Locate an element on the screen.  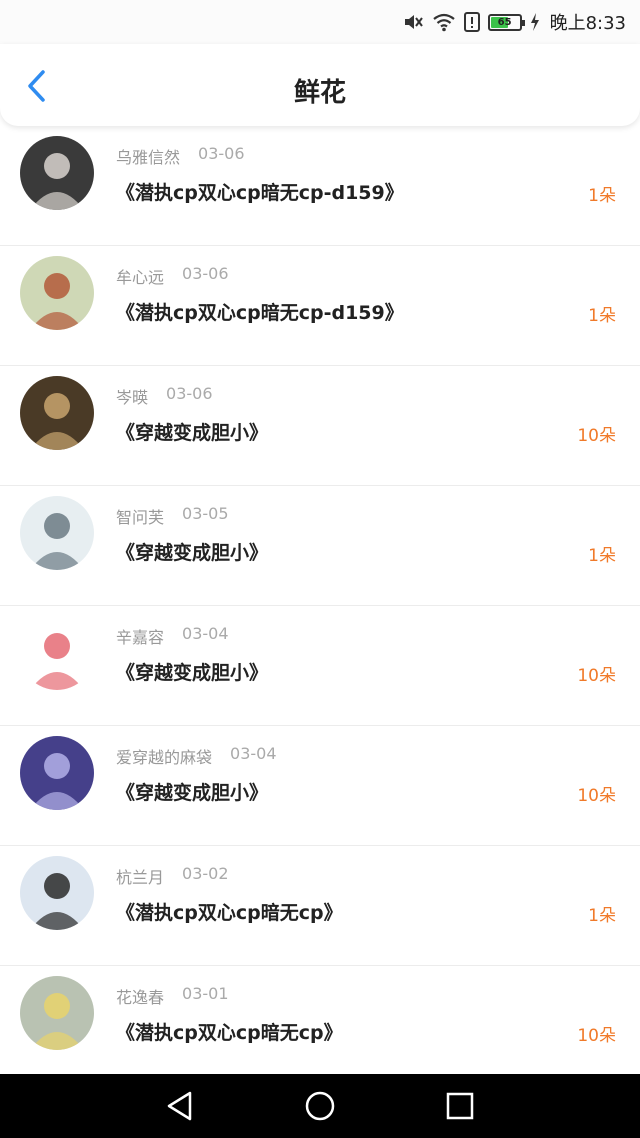
list-item: 爱穿越的麻袋 03-04 《穿越变成胆小》 10朵 is located at coordinates (320, 786).